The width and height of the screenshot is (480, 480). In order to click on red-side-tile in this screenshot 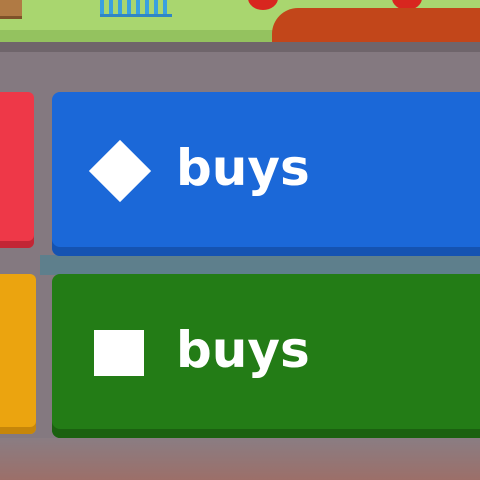, I will do `click(17, 170)`.